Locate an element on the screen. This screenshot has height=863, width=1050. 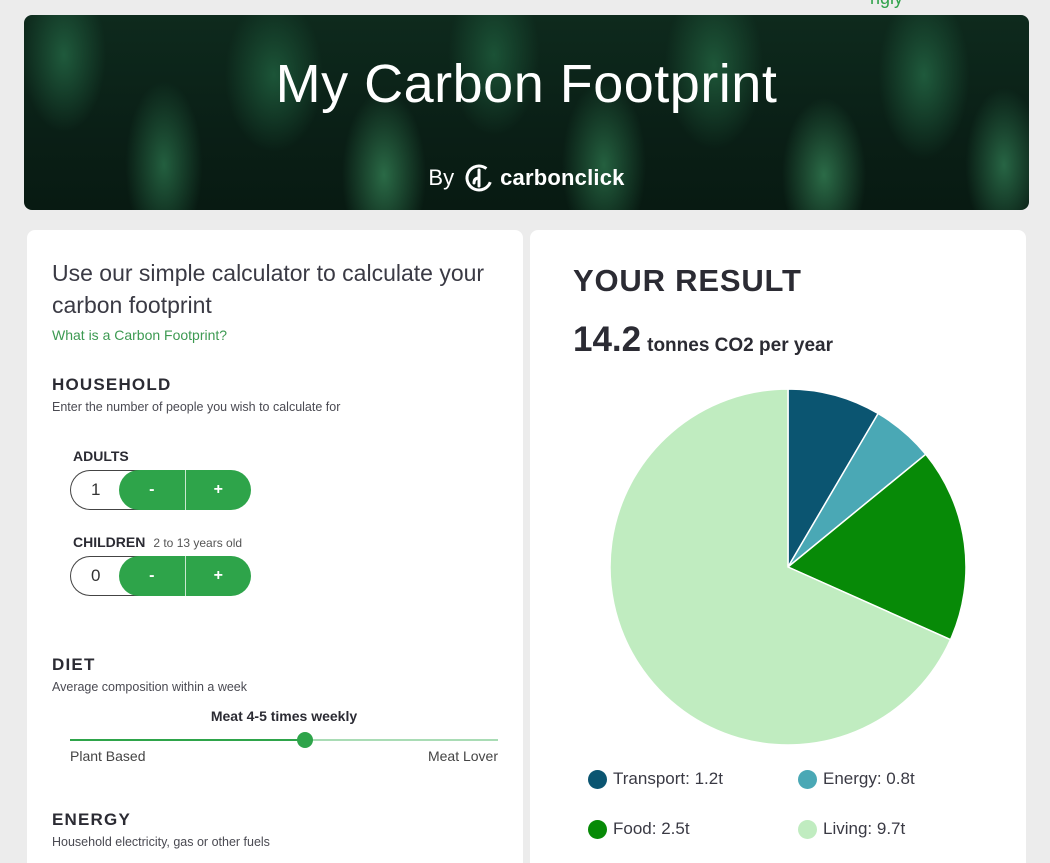
hero-byline: By carbonclick is located at coordinates (526, 178).